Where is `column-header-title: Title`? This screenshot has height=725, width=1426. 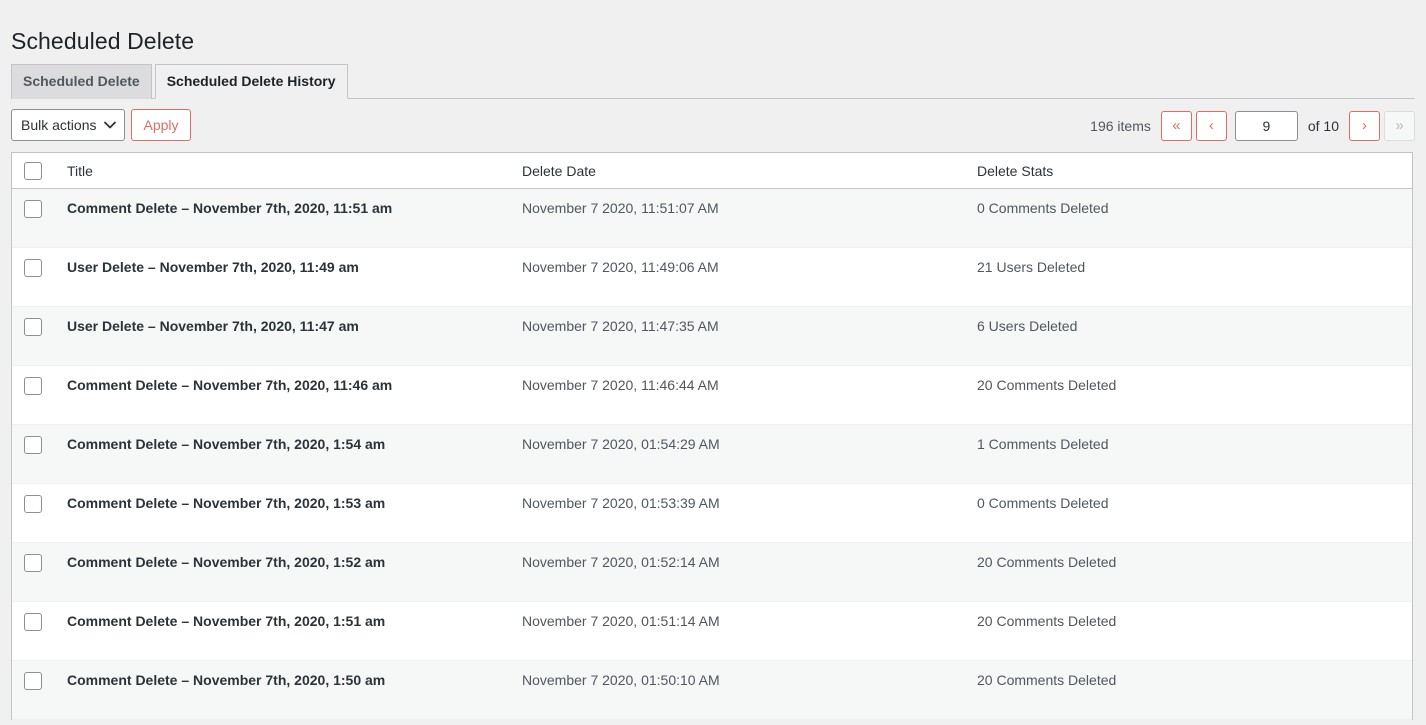
column-header-title: Title is located at coordinates (284, 171).